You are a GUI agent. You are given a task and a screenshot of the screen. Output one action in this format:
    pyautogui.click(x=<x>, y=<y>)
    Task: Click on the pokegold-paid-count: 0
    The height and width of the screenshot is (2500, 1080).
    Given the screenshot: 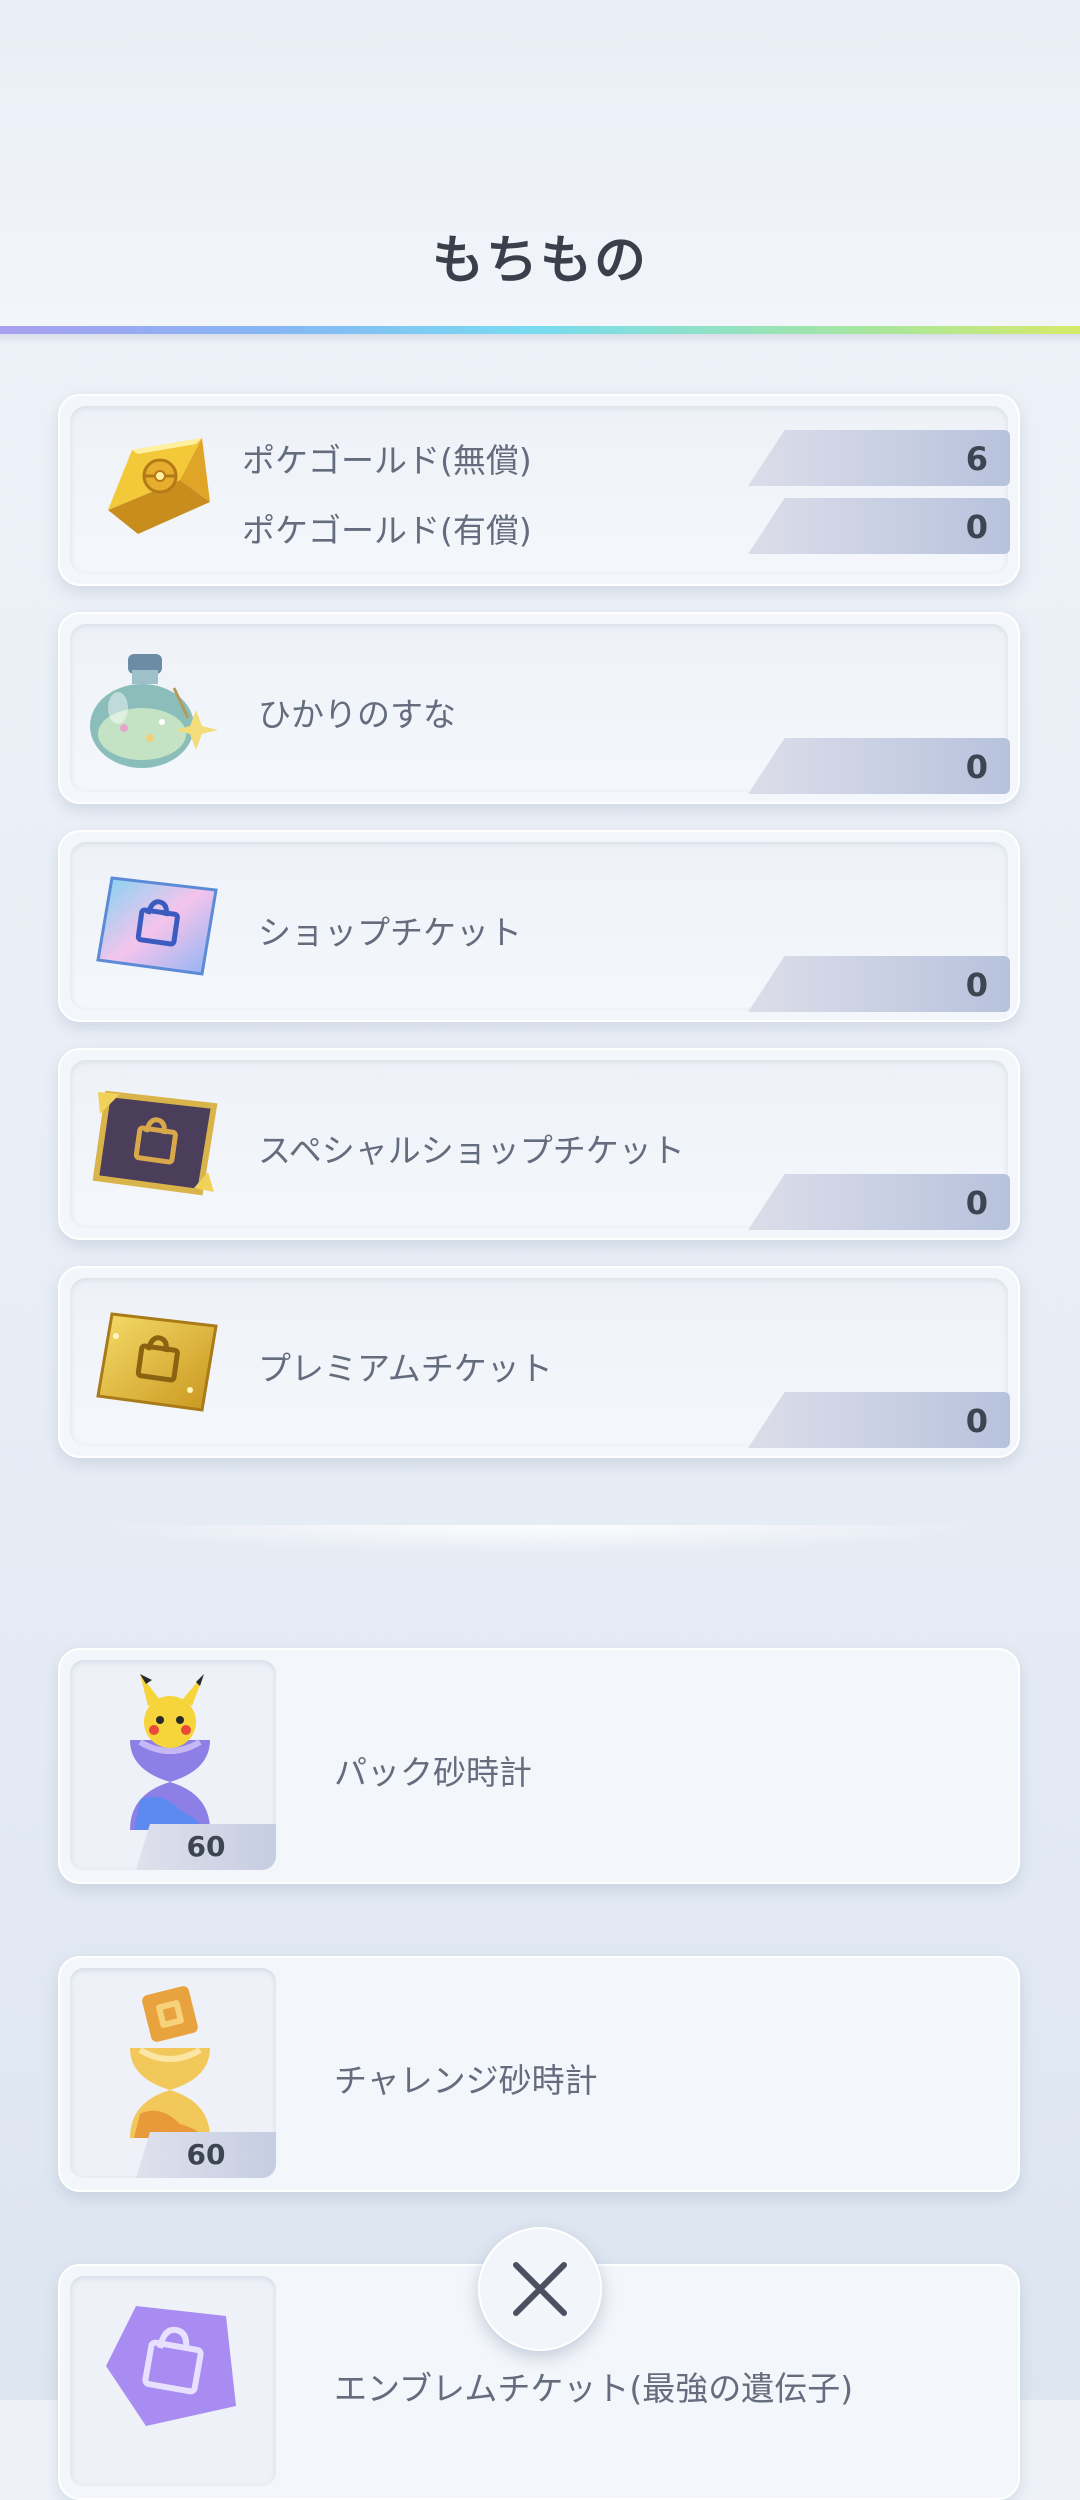 What is the action you would take?
    pyautogui.click(x=976, y=527)
    